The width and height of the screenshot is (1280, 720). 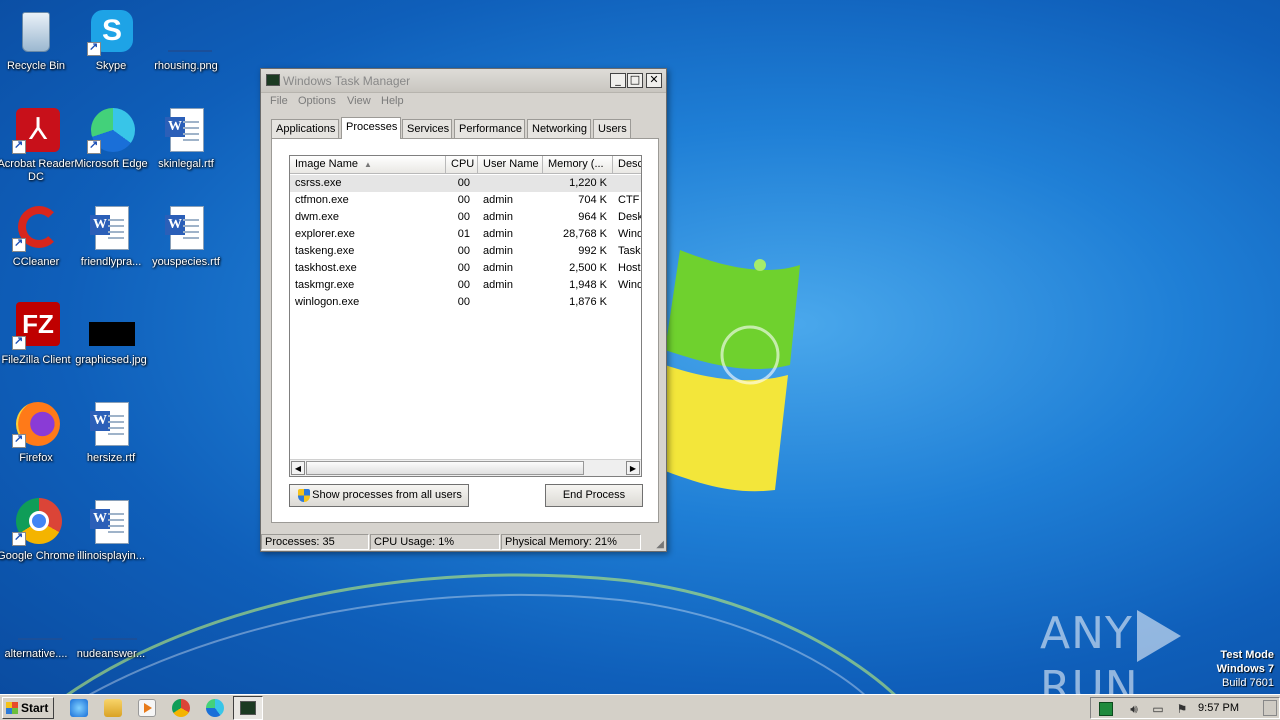 What do you see at coordinates (186, 249) in the screenshot?
I see `desktop-icon-youspecies-rtf: W youspecies.rtf` at bounding box center [186, 249].